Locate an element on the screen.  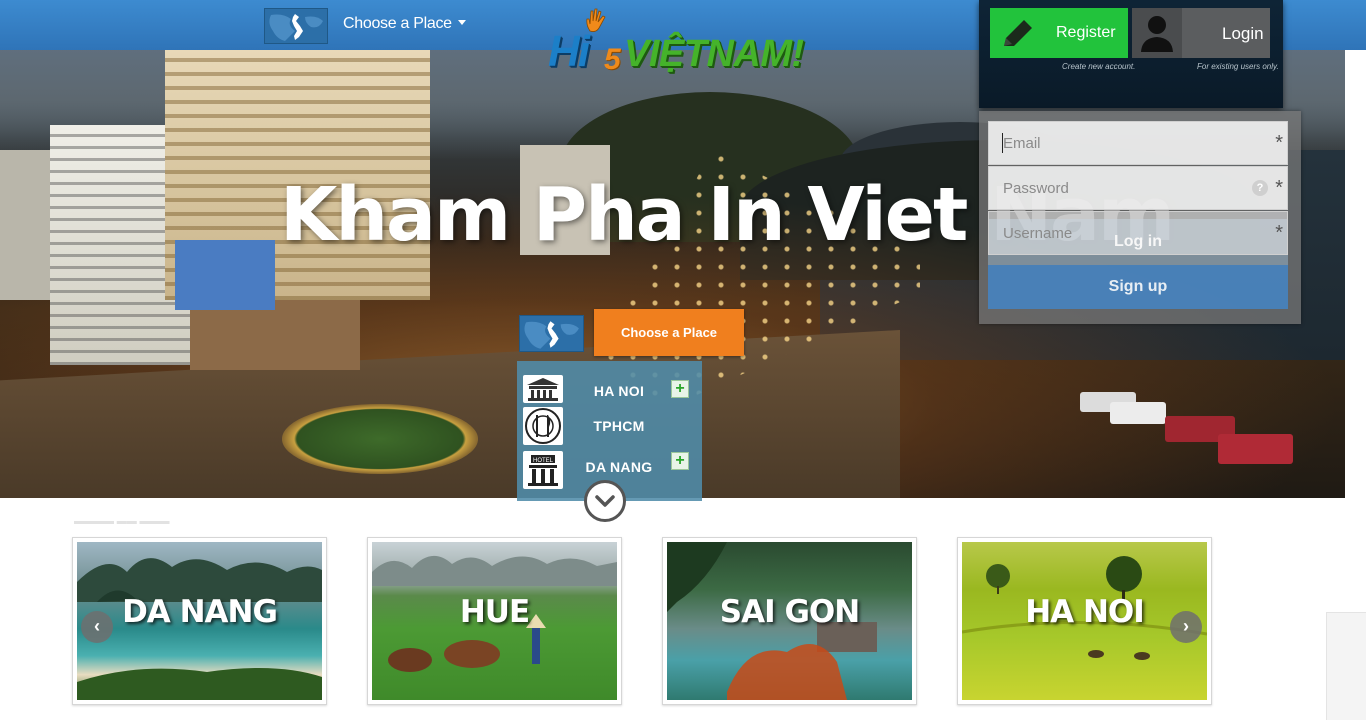
page-edge is located at coordinates (1355, 275).